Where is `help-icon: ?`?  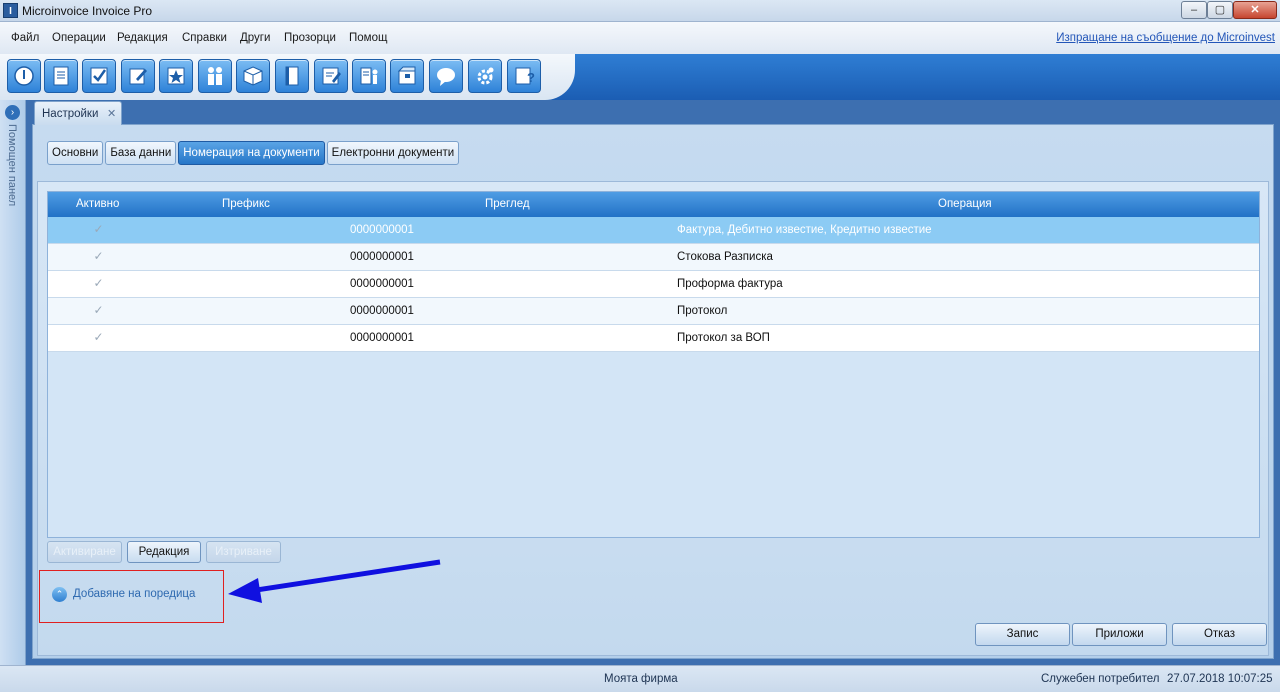
help-icon: ? is located at coordinates (524, 76).